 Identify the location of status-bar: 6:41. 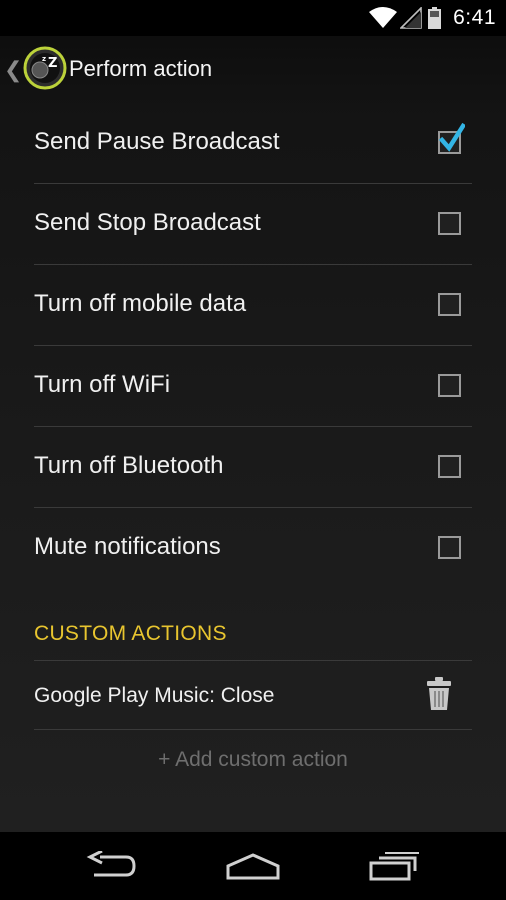
(253, 18).